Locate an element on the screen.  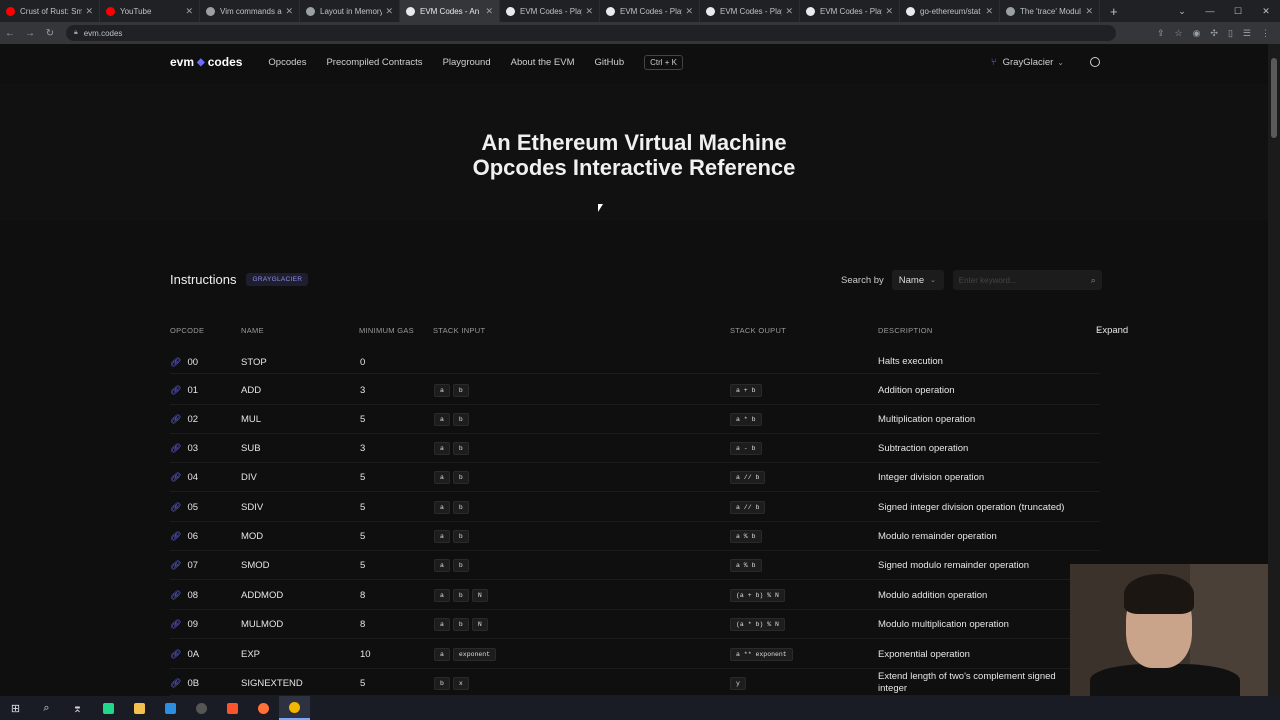
nav-link-about: About the EVM is located at coordinates (543, 62).